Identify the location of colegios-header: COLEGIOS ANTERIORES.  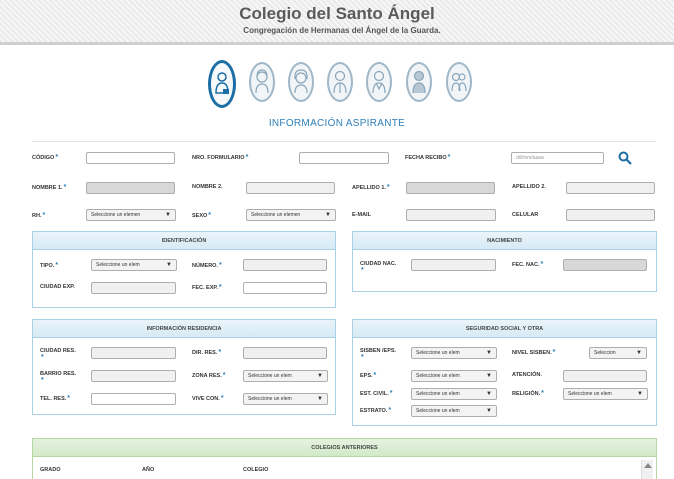
(344, 448).